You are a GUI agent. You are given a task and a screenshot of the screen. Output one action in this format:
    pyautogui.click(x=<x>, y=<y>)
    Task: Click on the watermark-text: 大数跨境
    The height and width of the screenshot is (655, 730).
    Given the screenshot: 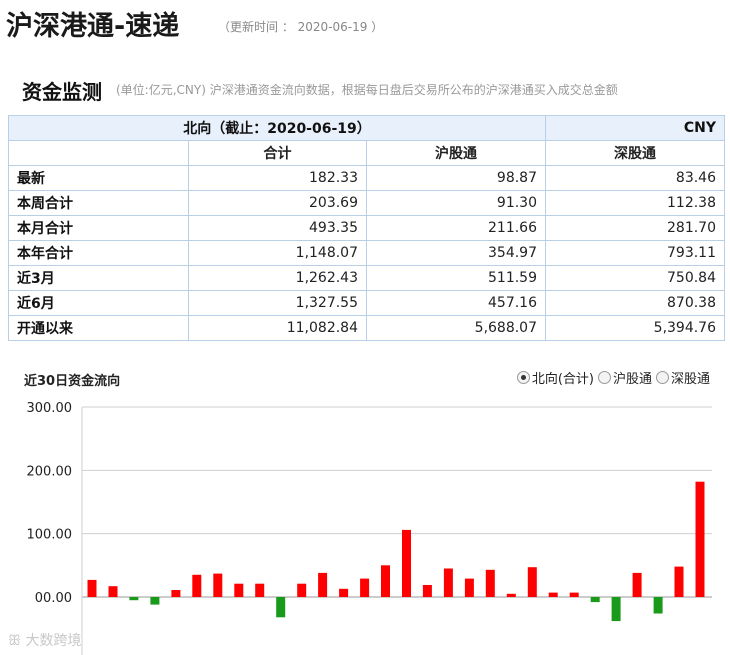 What is the action you would take?
    pyautogui.click(x=53, y=641)
    